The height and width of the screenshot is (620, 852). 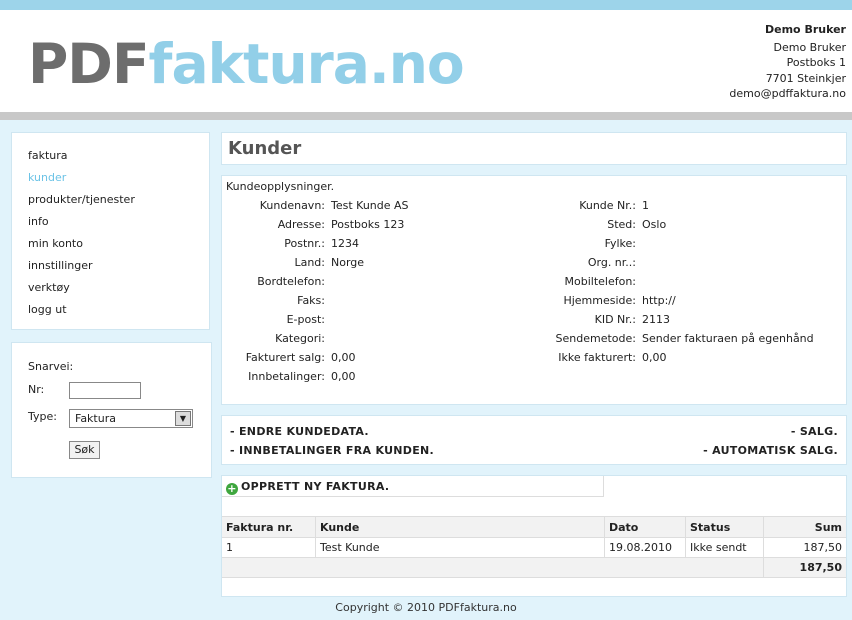 What do you see at coordinates (615, 319) in the screenshot?
I see `customer-field-label: KID Nr.:` at bounding box center [615, 319].